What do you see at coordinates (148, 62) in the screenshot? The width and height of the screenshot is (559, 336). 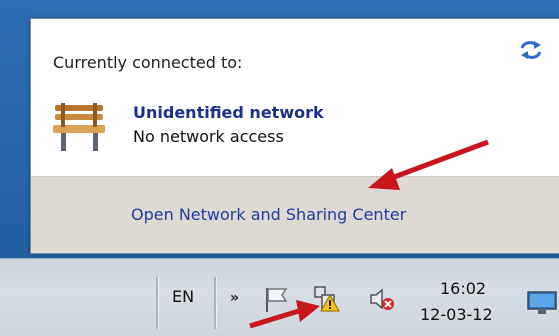 I see `connected-heading: Currently connected to:` at bounding box center [148, 62].